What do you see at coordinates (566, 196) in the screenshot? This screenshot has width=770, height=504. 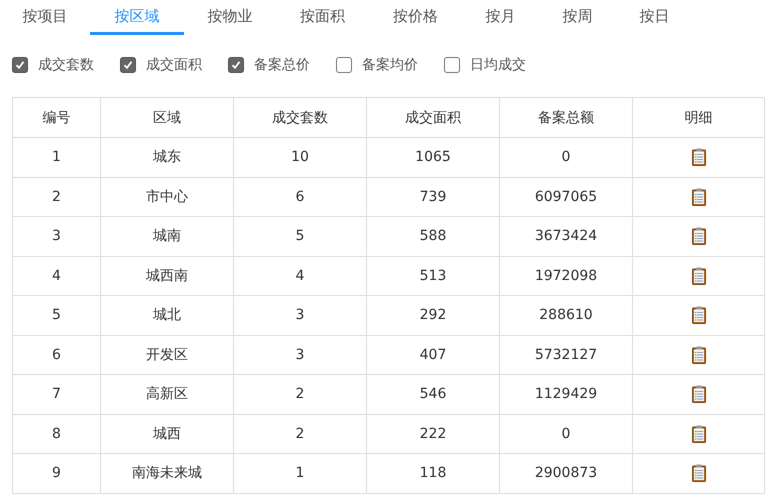 I see `table-cell: 6097065` at bounding box center [566, 196].